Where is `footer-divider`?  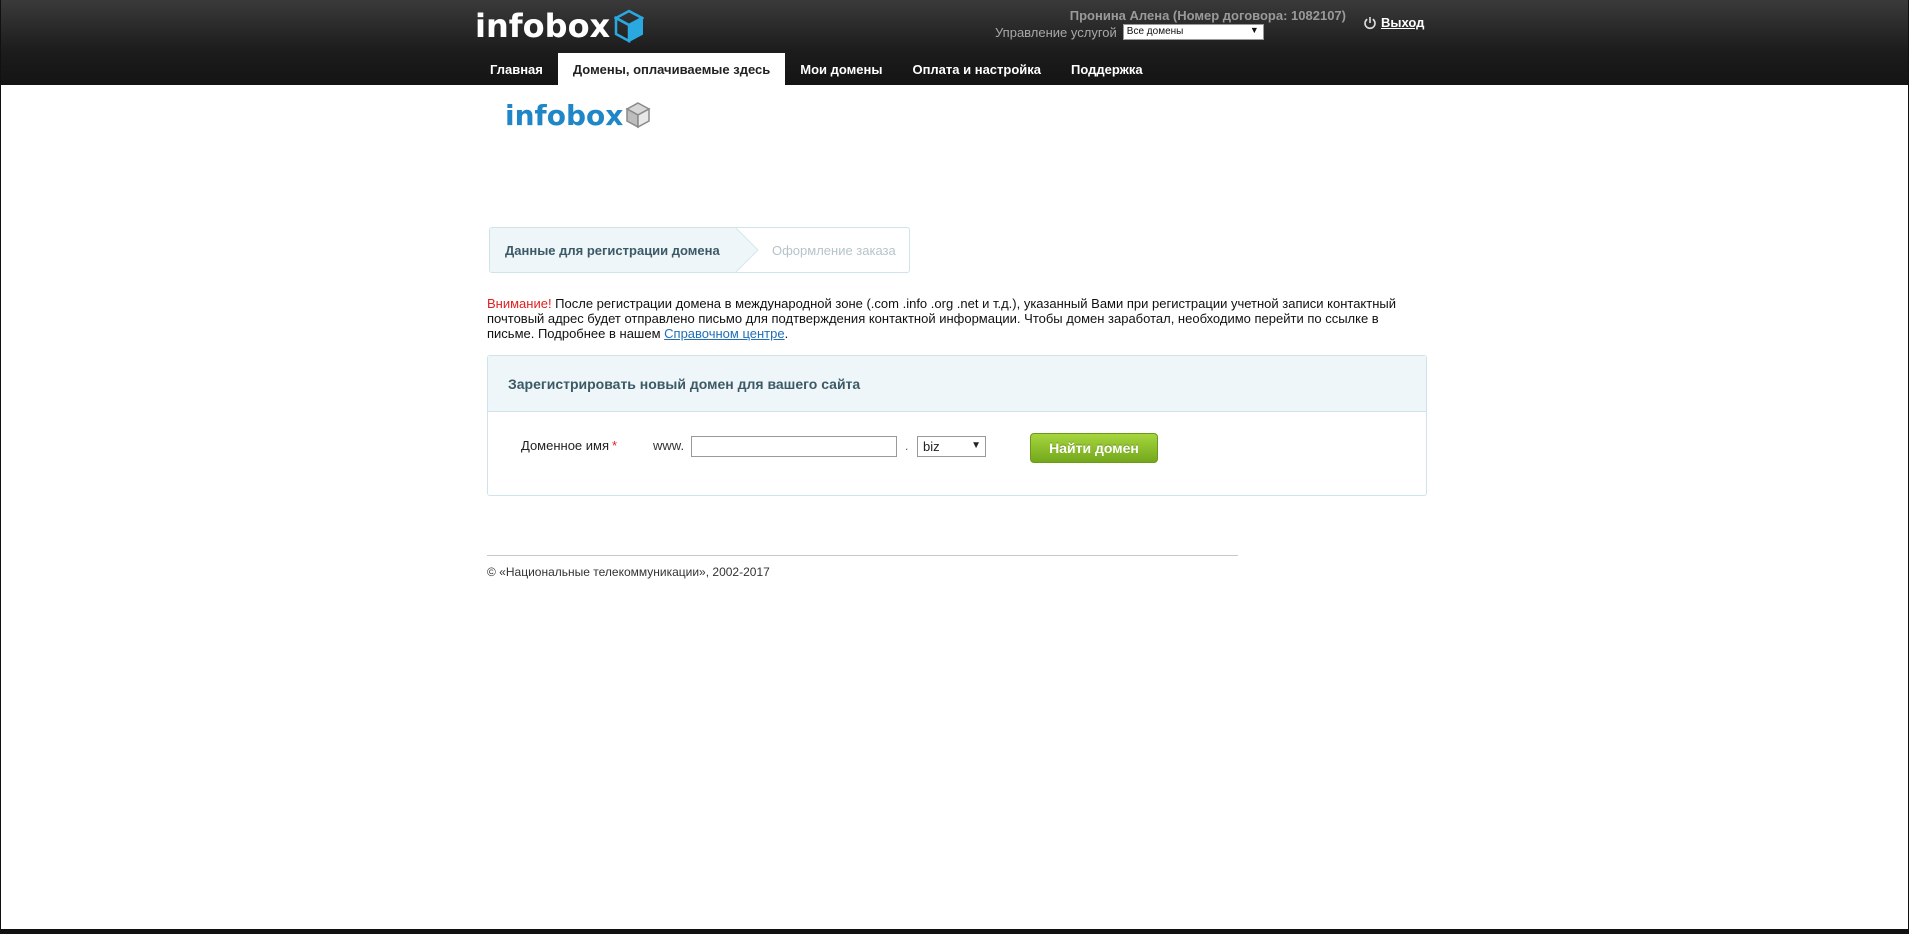 footer-divider is located at coordinates (862, 555).